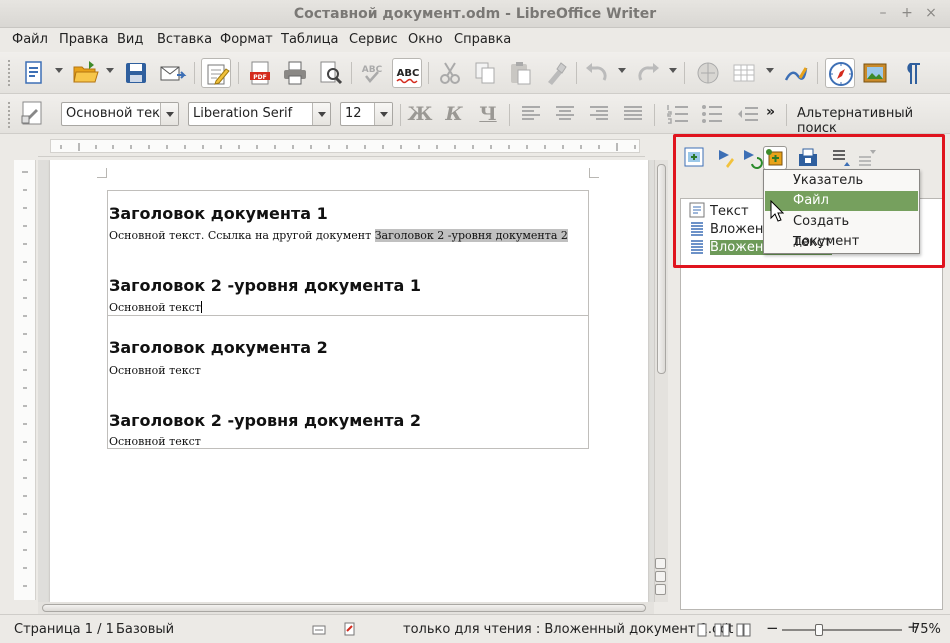 This screenshot has width=950, height=643. I want to click on document-modified-icon, so click(350, 631).